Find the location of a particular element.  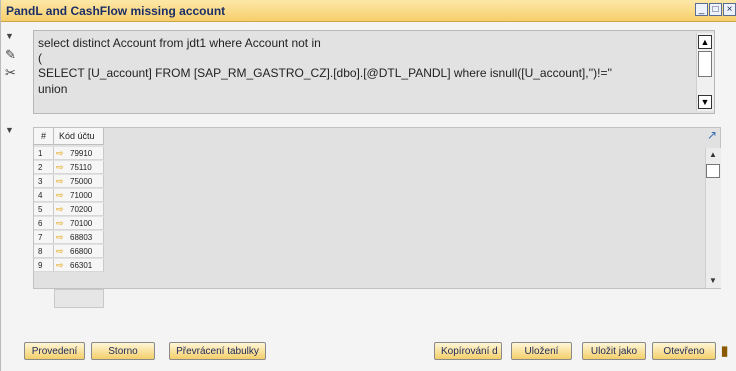

execute-button: Provedení is located at coordinates (54, 351).